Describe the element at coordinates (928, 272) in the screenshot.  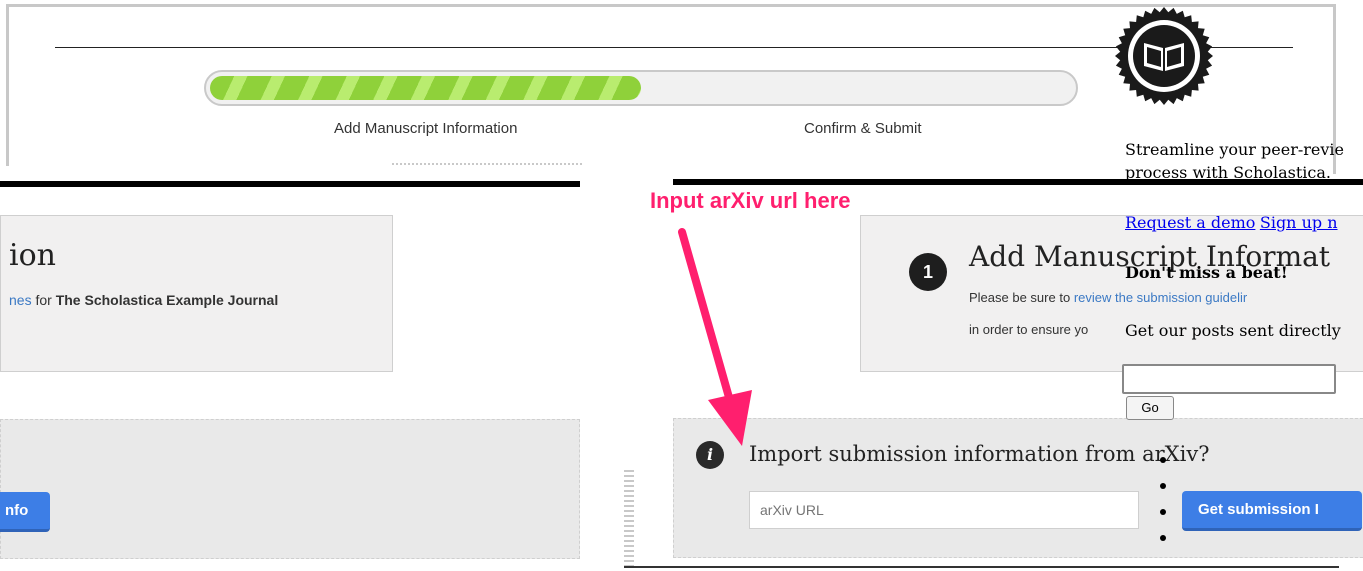
I see `step-number-badge: 1` at that location.